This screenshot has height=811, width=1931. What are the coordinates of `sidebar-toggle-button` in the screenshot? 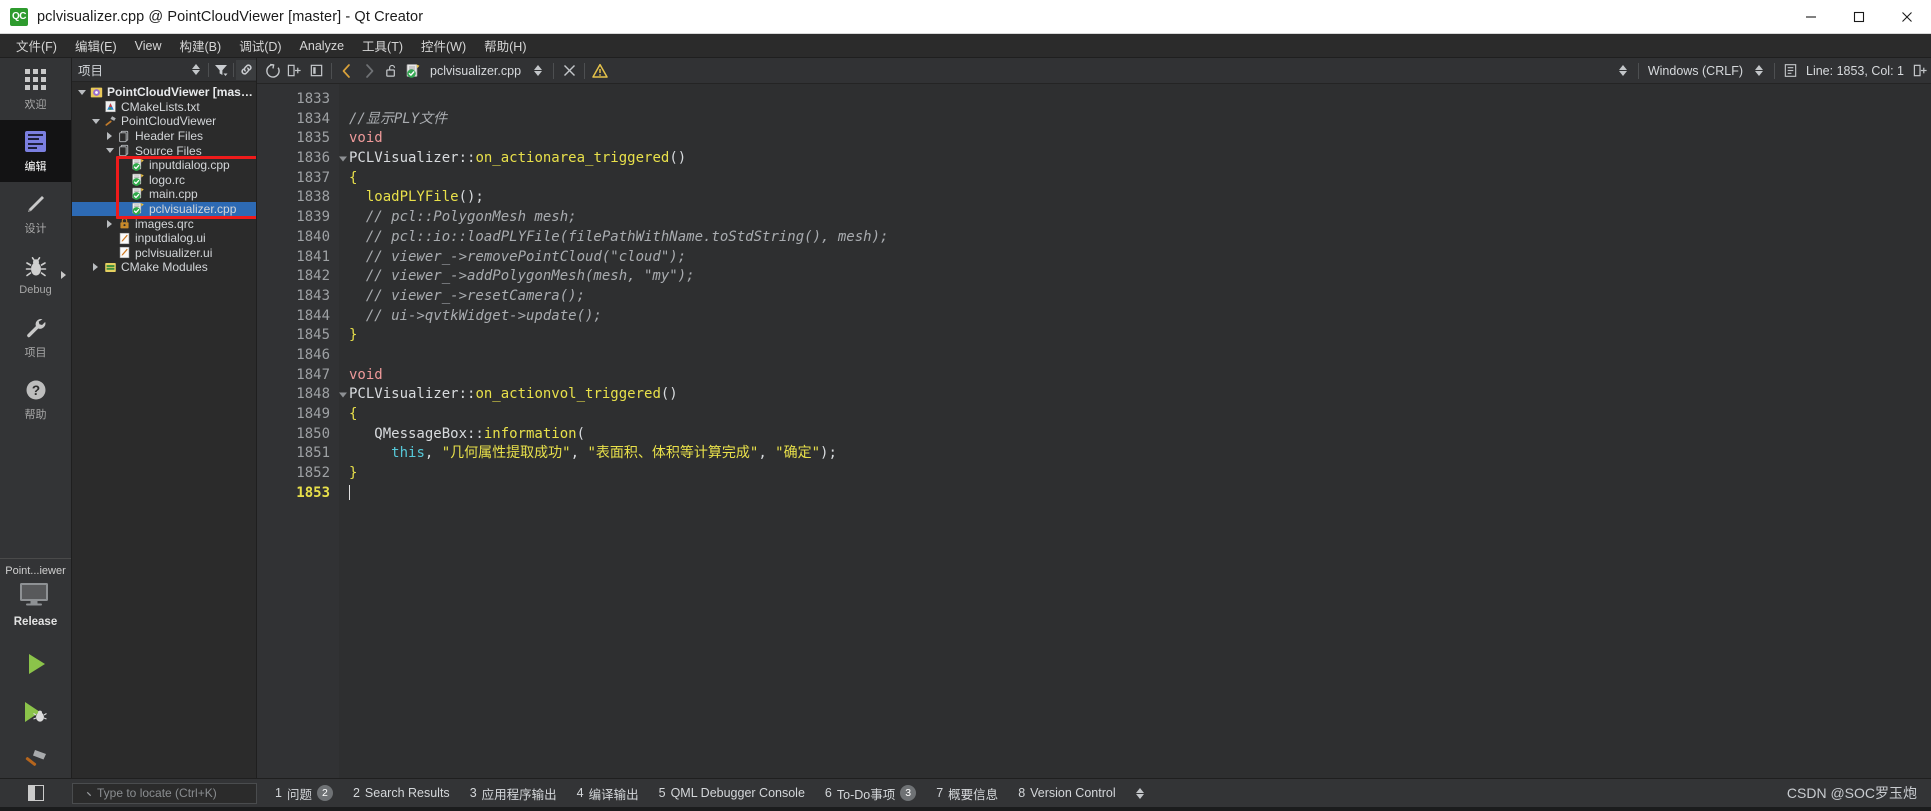 It's located at (36, 793).